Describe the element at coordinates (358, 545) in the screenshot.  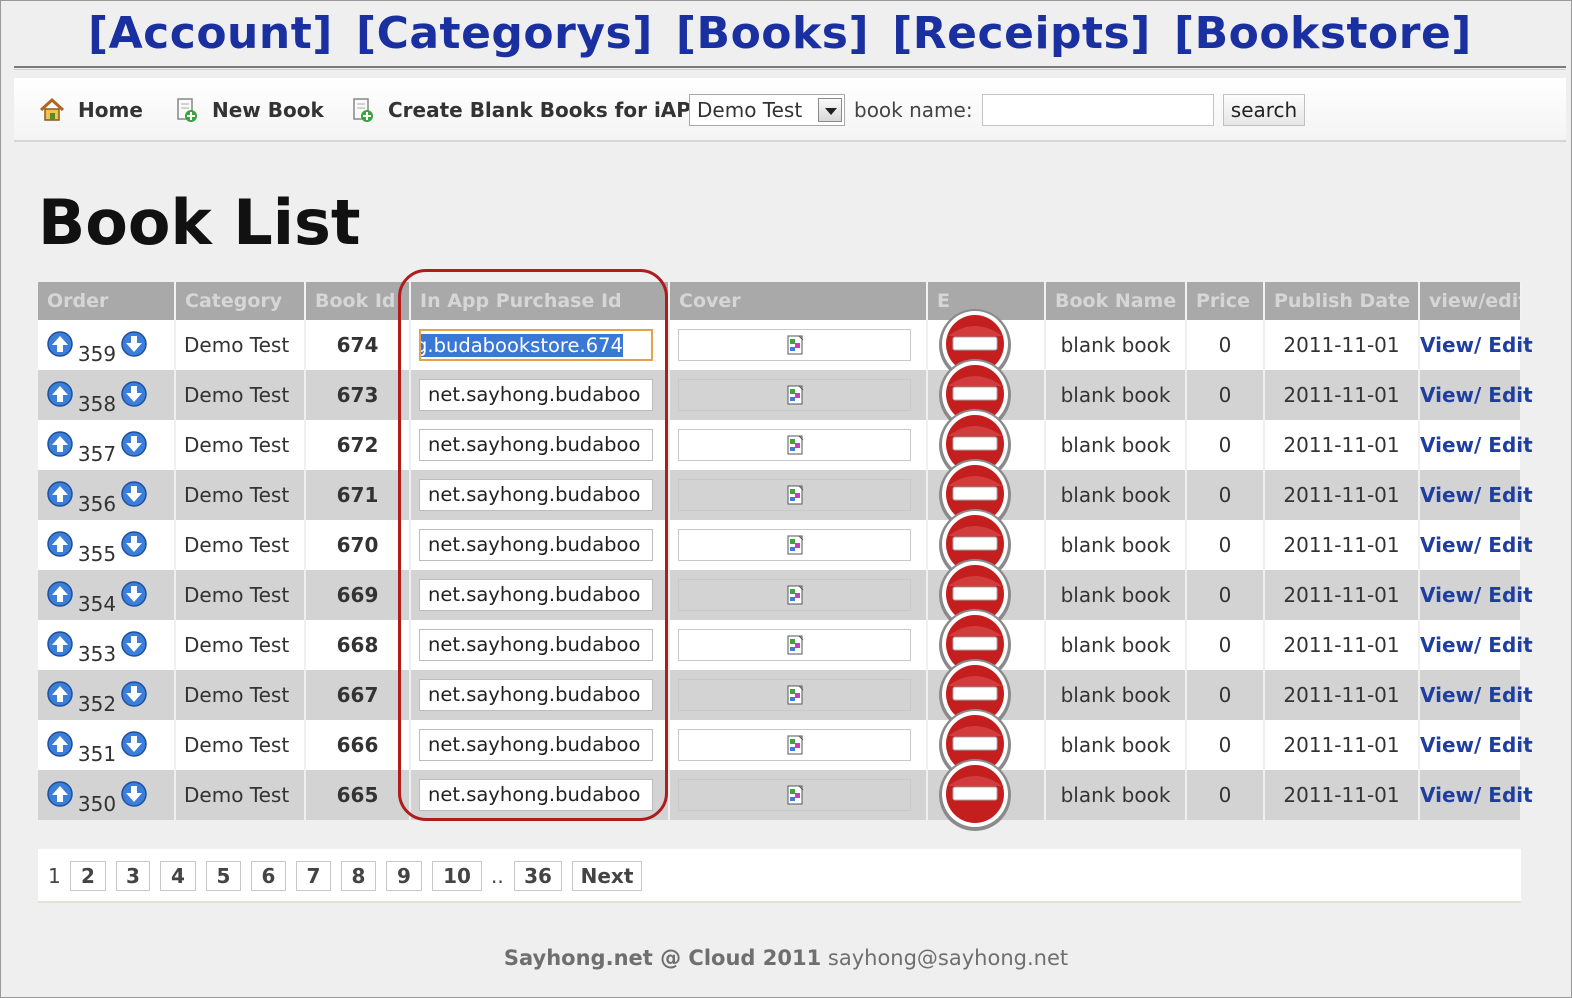
I see `book-id-link: 670` at that location.